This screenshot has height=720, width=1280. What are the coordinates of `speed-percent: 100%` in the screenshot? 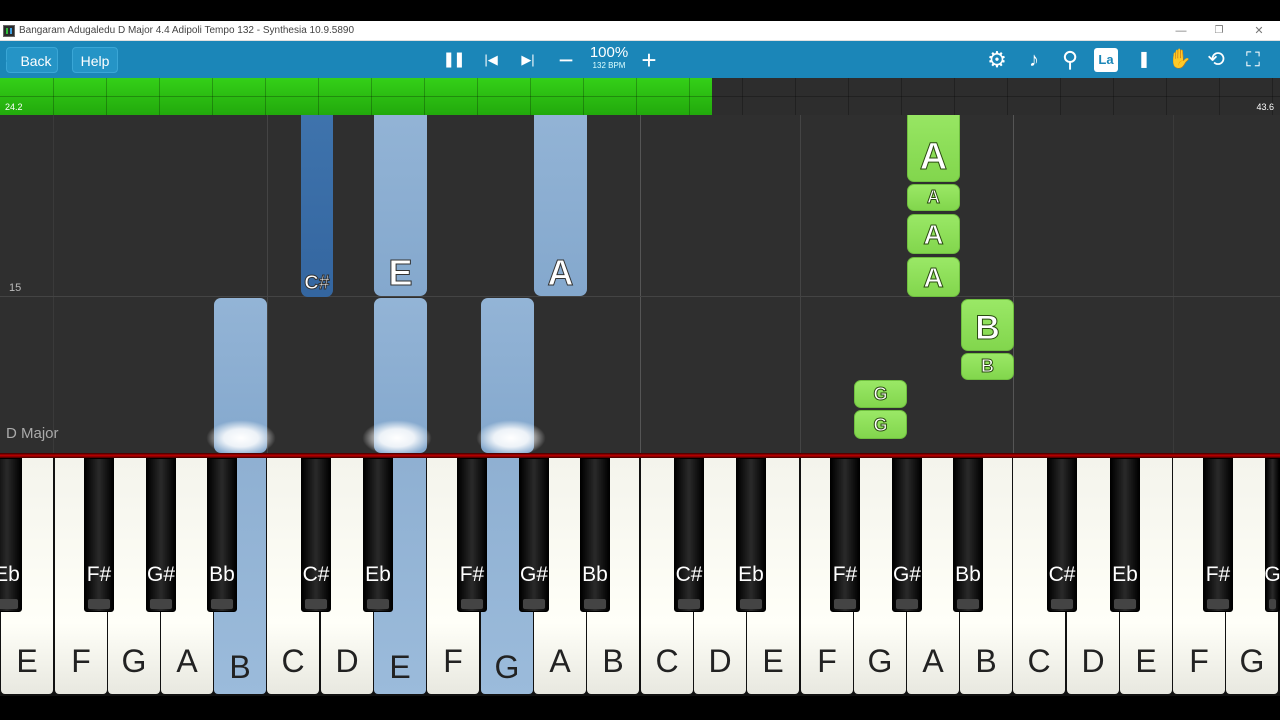 It's located at (609, 52).